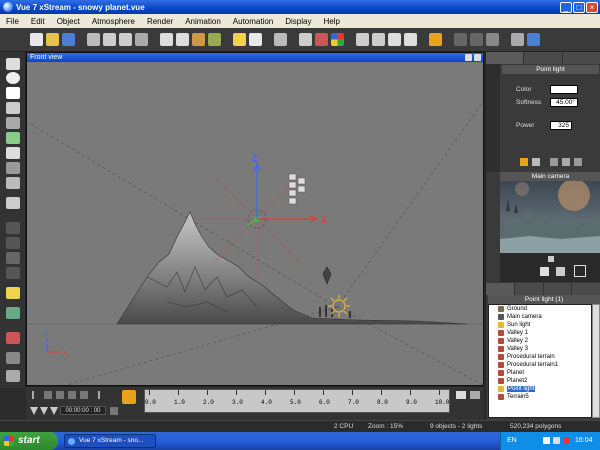 The width and height of the screenshot is (600, 450). I want to click on copy-icon, so click(109, 39).